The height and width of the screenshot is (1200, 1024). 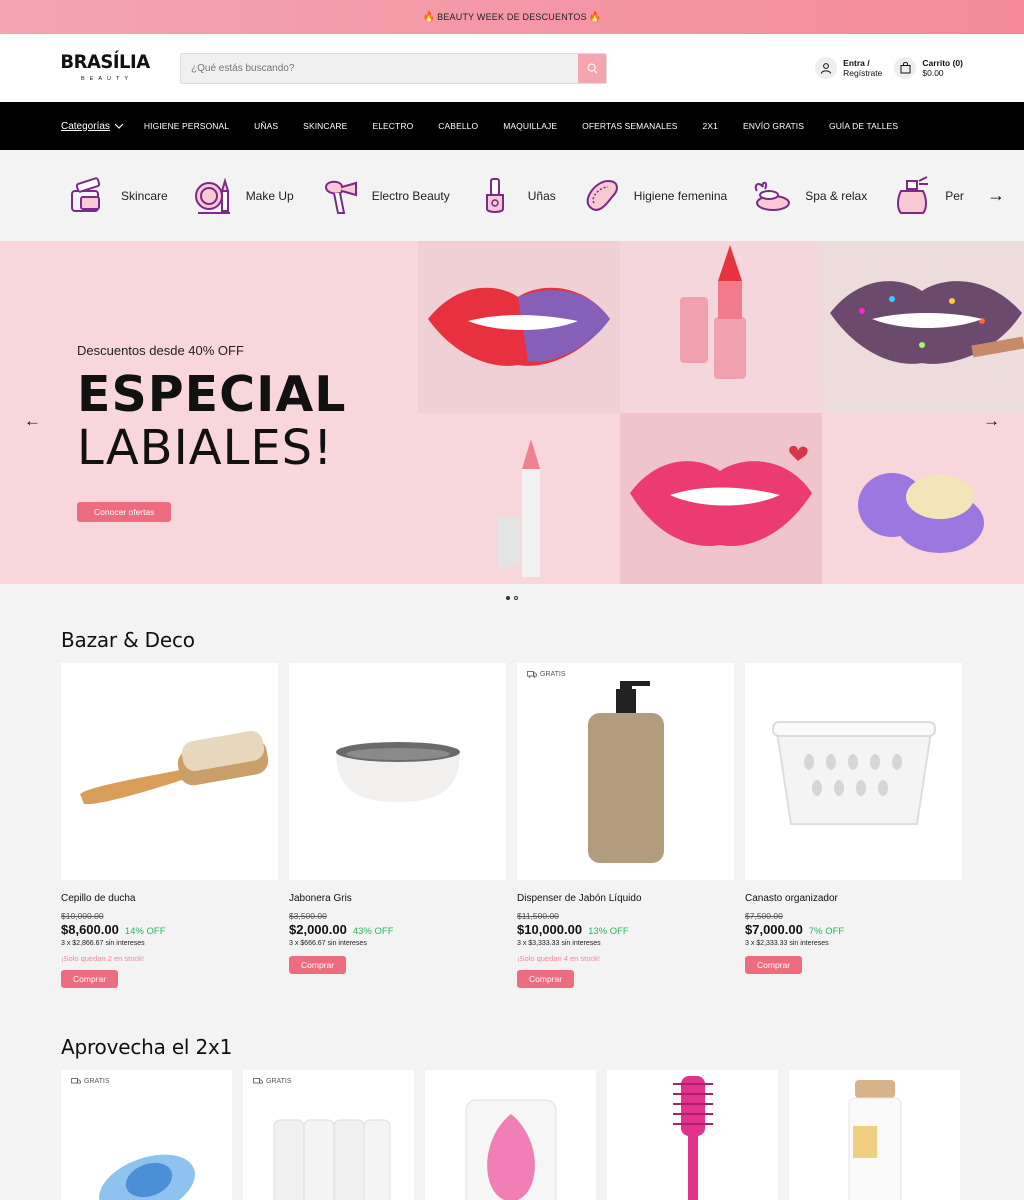 I want to click on cart-link: Carrito (0) $0.00, so click(x=928, y=68).